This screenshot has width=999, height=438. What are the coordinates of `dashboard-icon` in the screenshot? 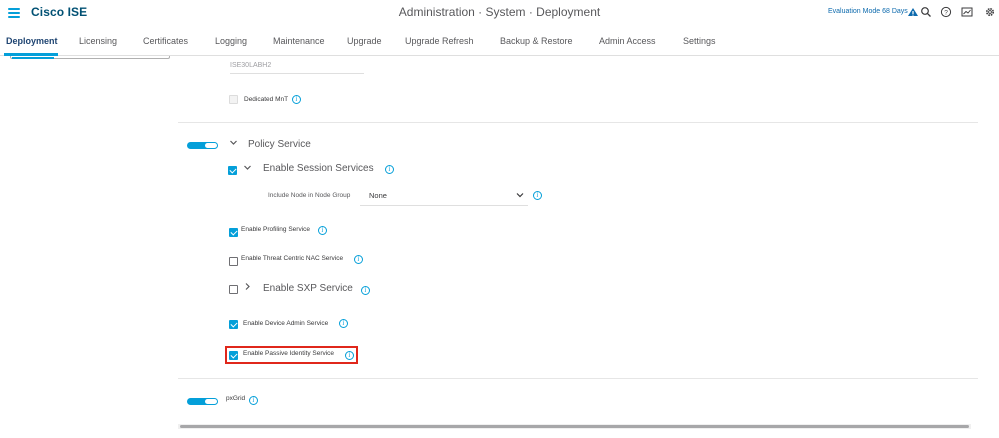 It's located at (967, 12).